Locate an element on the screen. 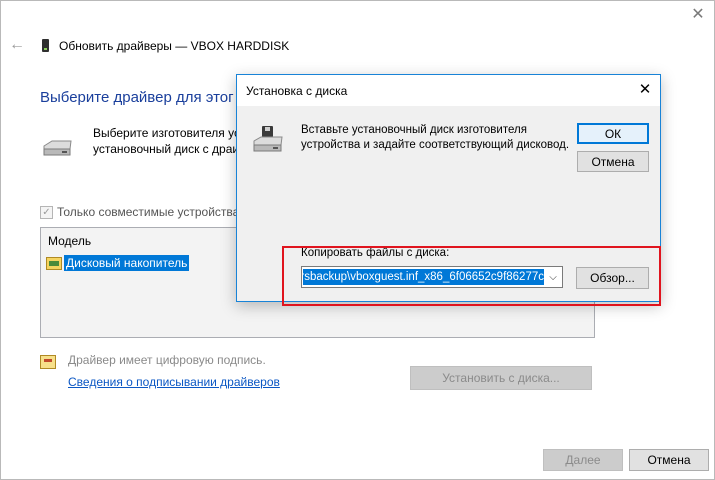  instructions-line: установочный диск с драи is located at coordinates (166, 149).